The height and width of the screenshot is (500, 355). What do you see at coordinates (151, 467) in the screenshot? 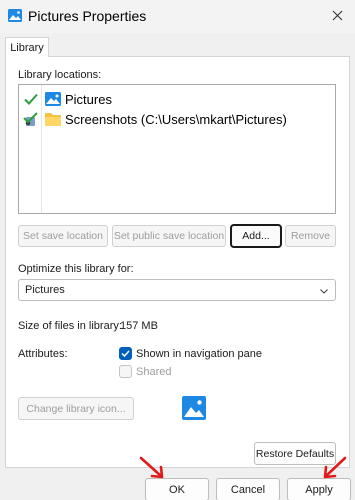
I see `annotation-arrow-ok` at bounding box center [151, 467].